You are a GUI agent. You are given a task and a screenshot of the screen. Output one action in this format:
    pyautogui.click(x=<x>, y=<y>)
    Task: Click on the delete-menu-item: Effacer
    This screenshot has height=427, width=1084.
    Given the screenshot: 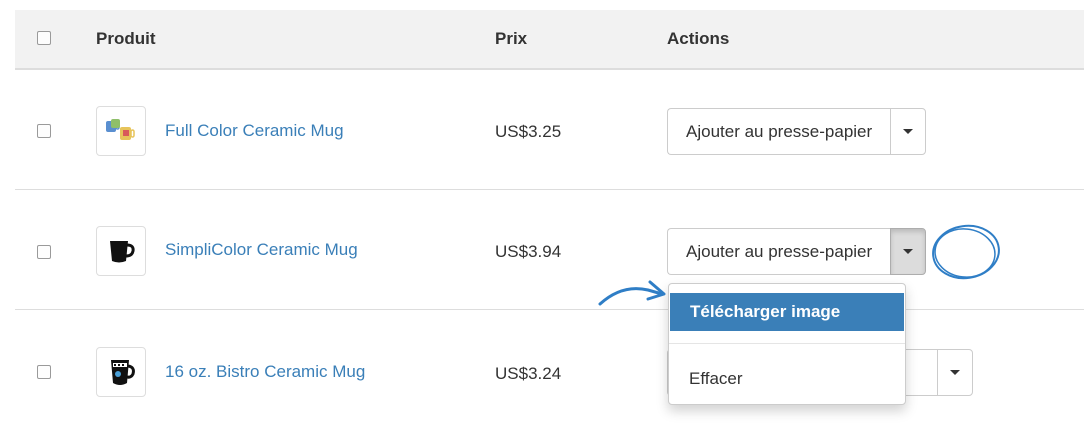 What is the action you would take?
    pyautogui.click(x=787, y=379)
    